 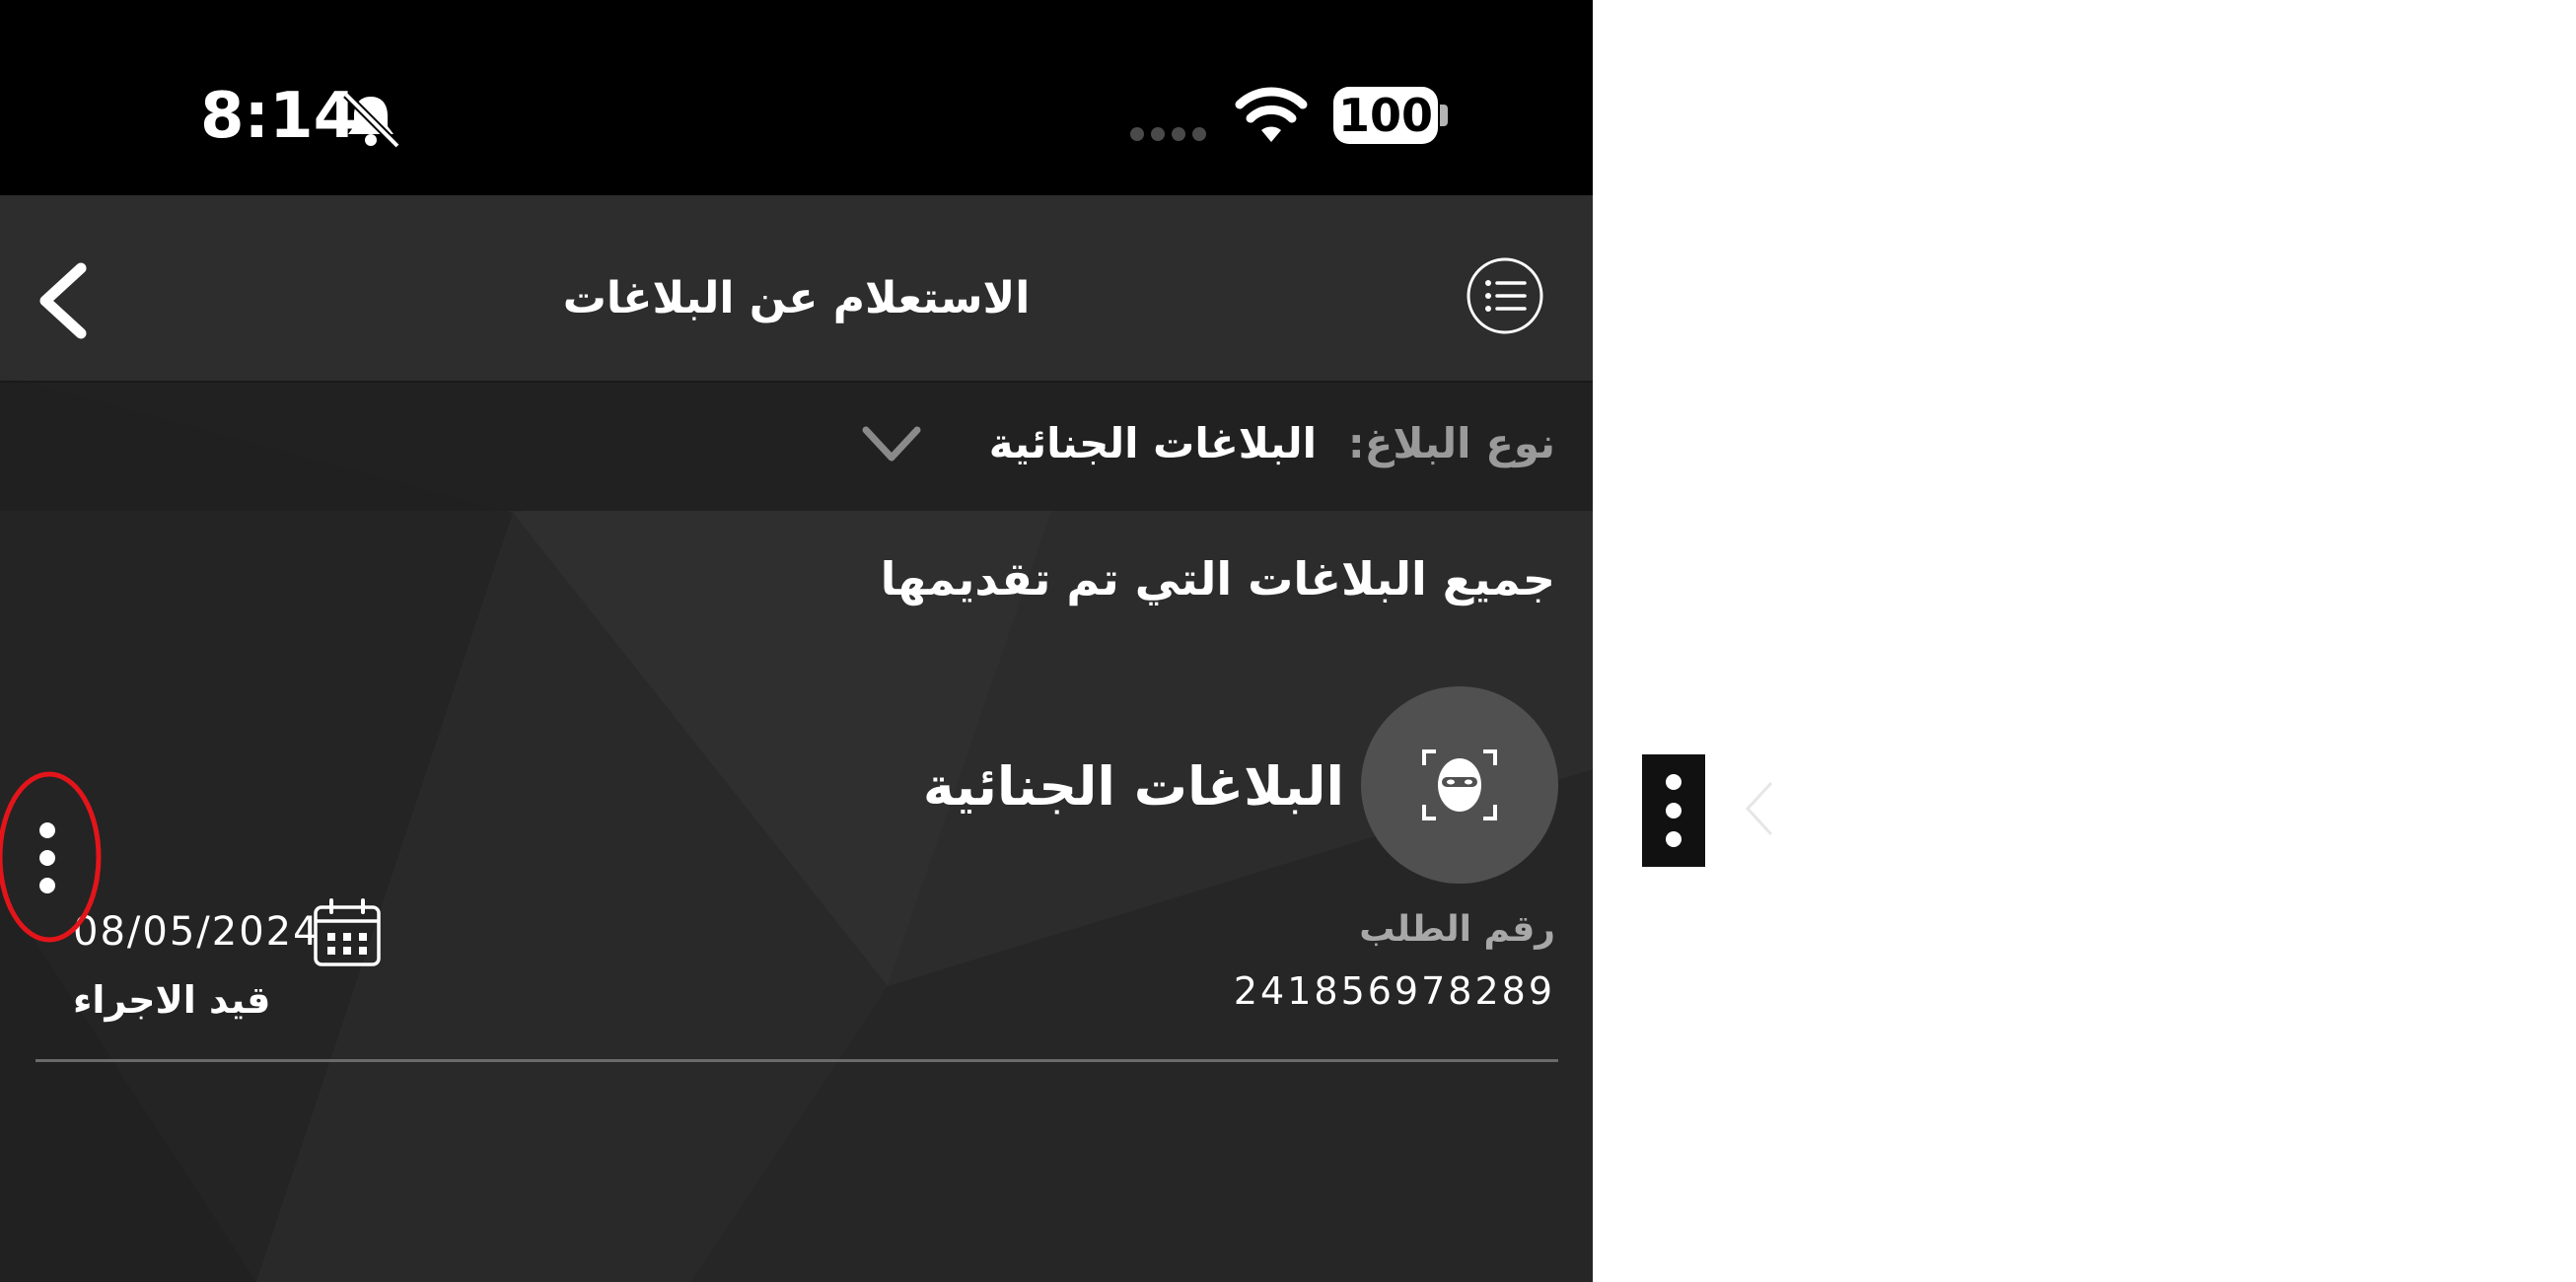 What do you see at coordinates (372, 120) in the screenshot?
I see `bell-slash-icon` at bounding box center [372, 120].